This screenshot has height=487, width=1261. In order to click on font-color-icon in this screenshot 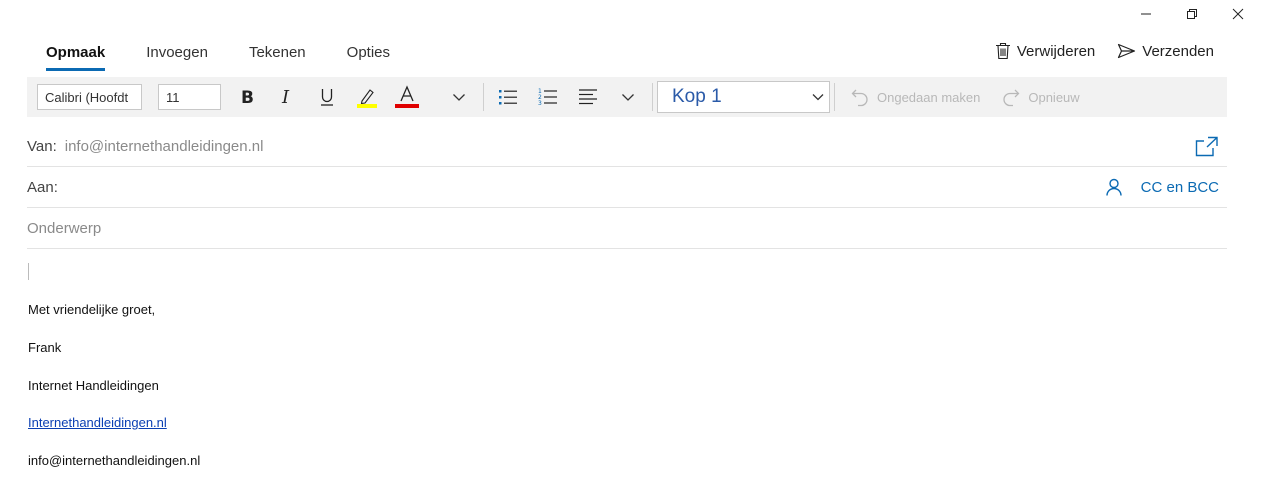, I will do `click(407, 96)`.